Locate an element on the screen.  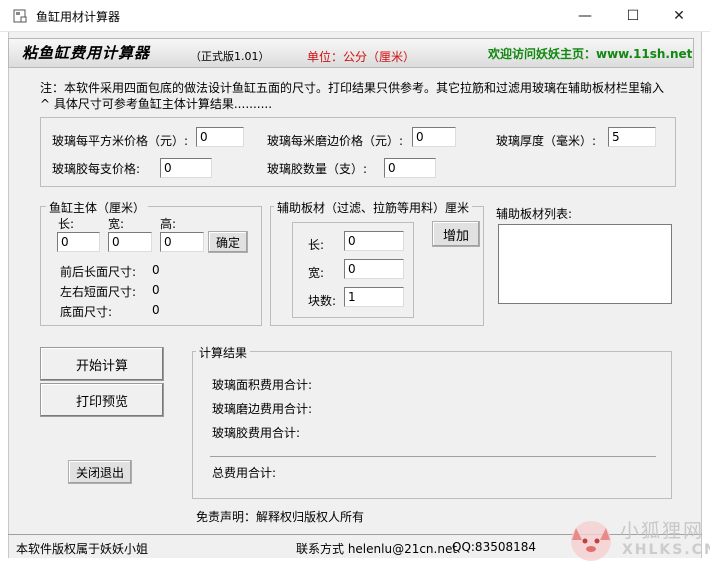
maximize-button: ☐ is located at coordinates (633, 16).